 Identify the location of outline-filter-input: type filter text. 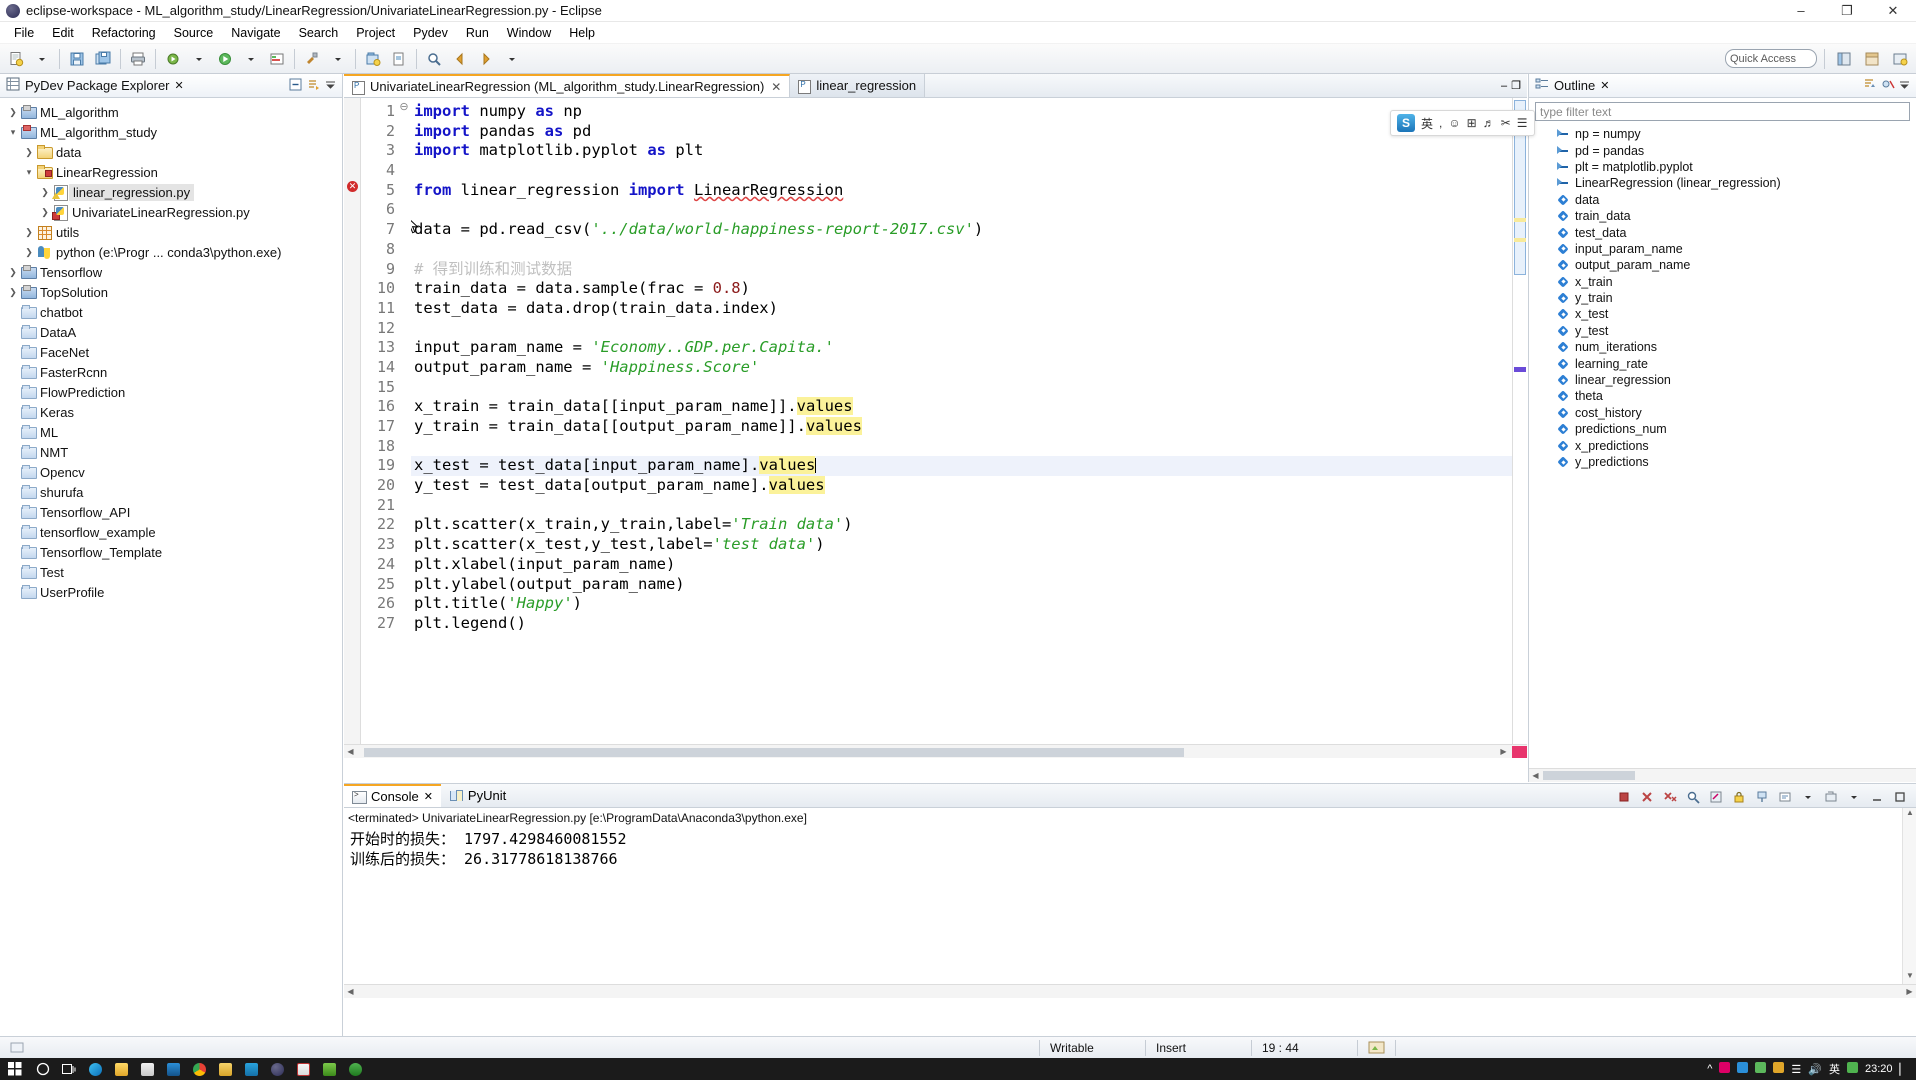
(1722, 111).